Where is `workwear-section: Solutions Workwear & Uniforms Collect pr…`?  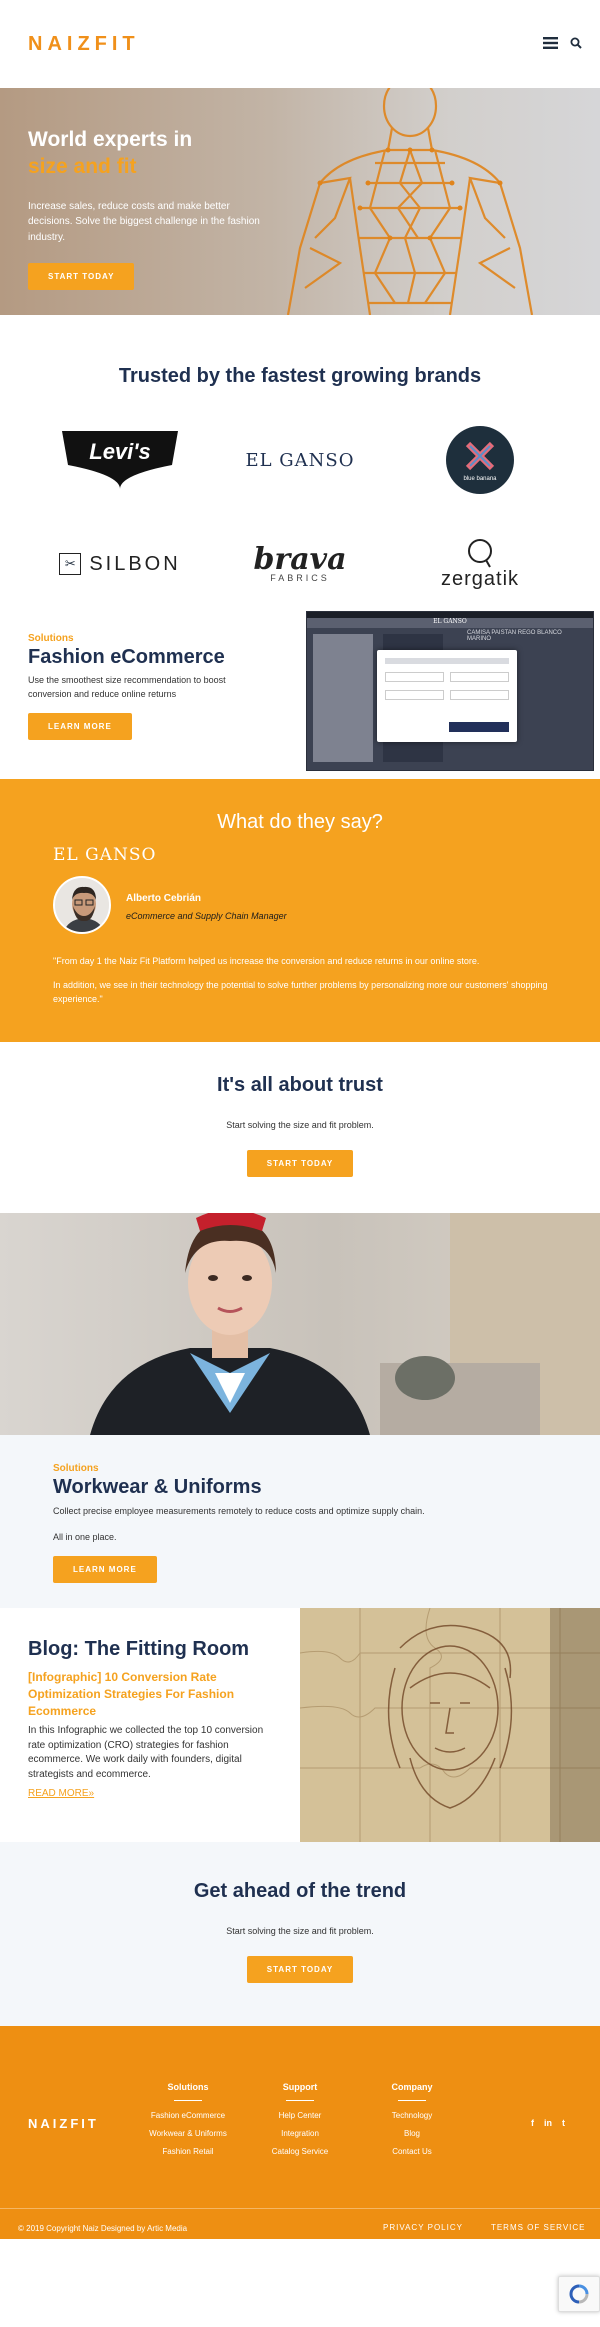 workwear-section: Solutions Workwear & Uniforms Collect pr… is located at coordinates (300, 1521).